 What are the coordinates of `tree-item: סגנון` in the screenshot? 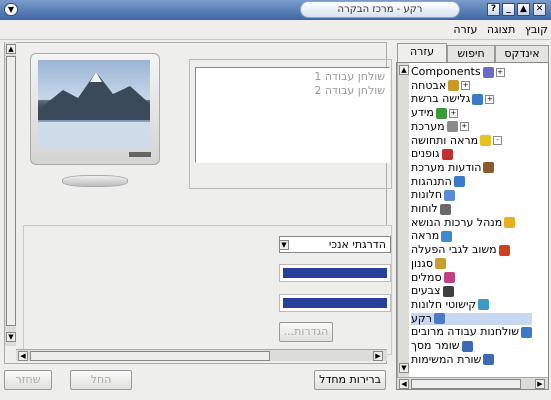 It's located at (471, 263).